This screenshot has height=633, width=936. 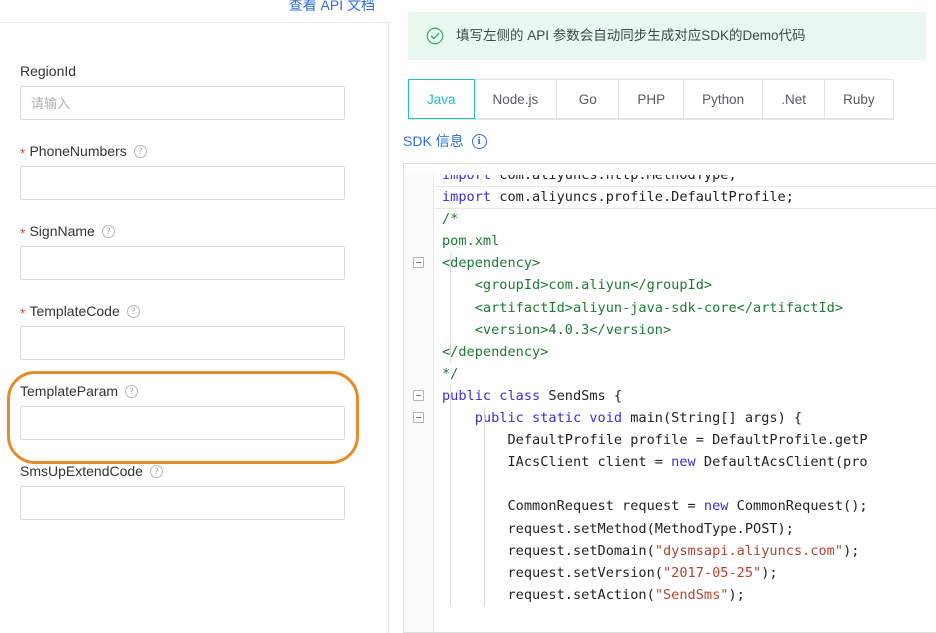 I want to click on input-smsupextendcode, so click(x=182, y=503).